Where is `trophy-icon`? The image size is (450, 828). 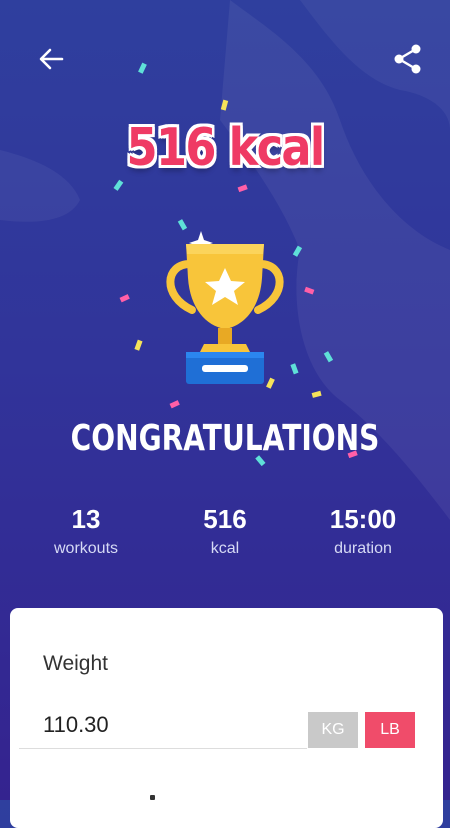 trophy-icon is located at coordinates (225, 307).